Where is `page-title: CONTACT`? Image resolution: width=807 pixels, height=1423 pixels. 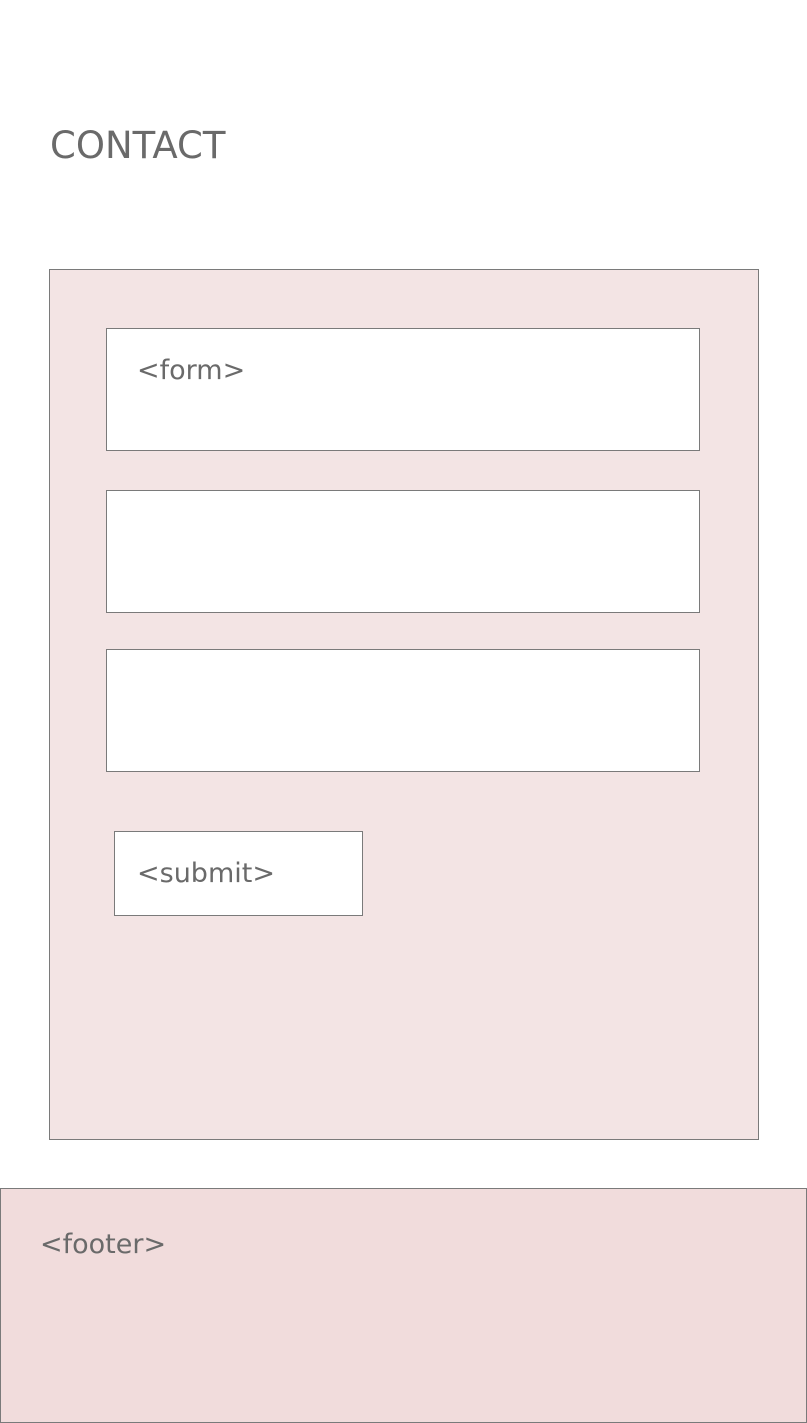
page-title: CONTACT is located at coordinates (138, 145).